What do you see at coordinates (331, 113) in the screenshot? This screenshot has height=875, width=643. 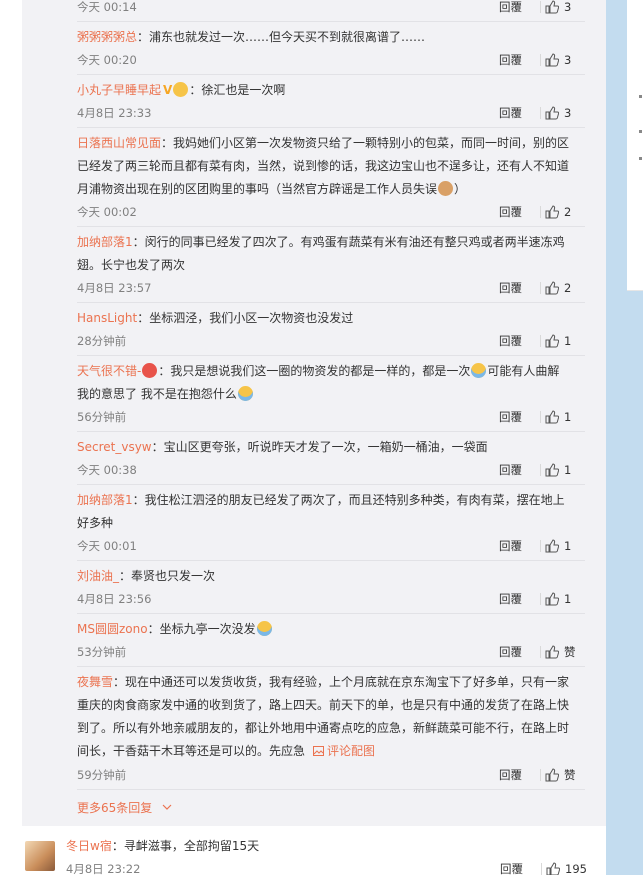 I see `reply-meta: 4月8日 23:33 回覆 3` at bounding box center [331, 113].